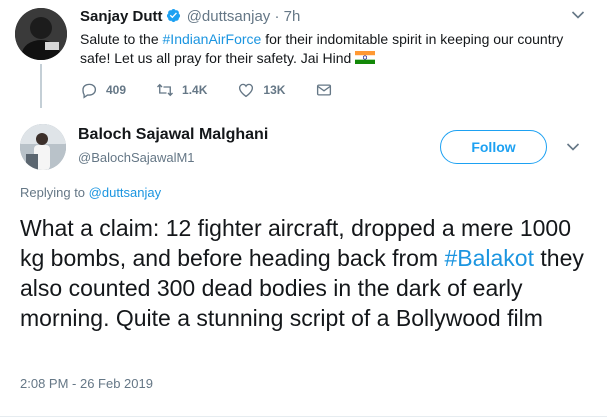  I want to click on retweet-button: 1.4K, so click(181, 90).